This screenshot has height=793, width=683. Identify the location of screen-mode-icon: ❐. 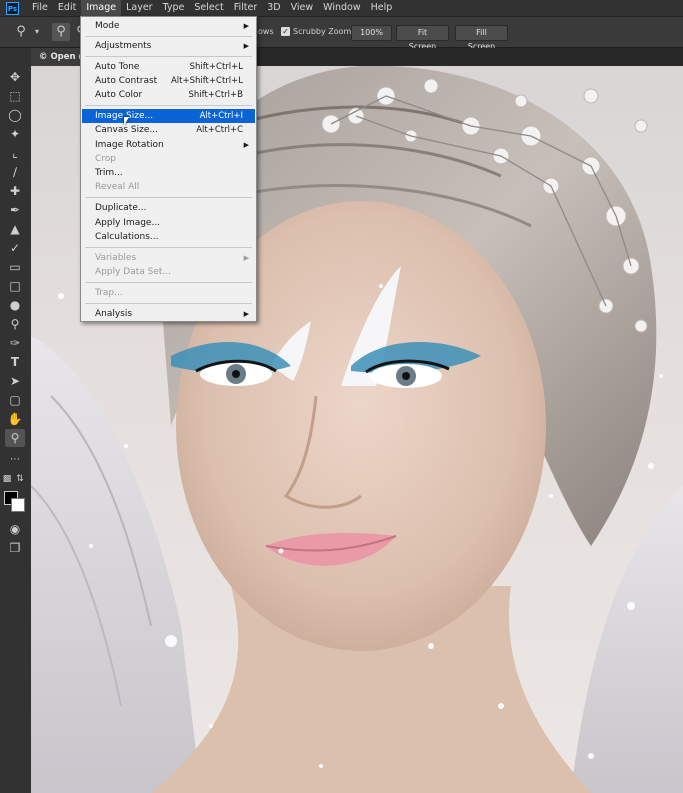
(15, 548).